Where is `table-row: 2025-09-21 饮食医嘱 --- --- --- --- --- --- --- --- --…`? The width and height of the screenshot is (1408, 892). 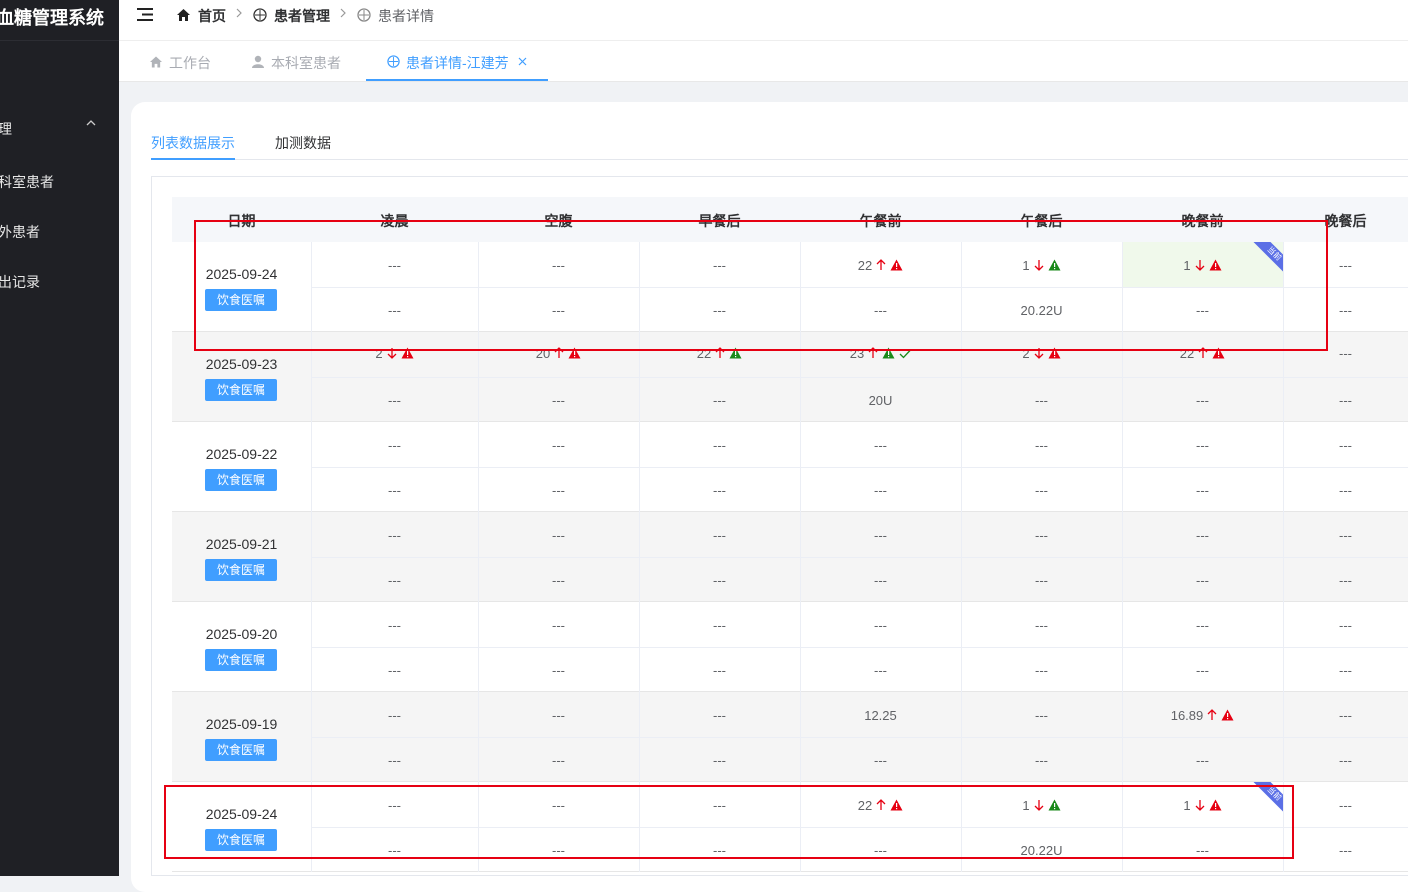 table-row: 2025-09-21 饮食医嘱 --- --- --- --- --- --- --- --- --… is located at coordinates (790, 557).